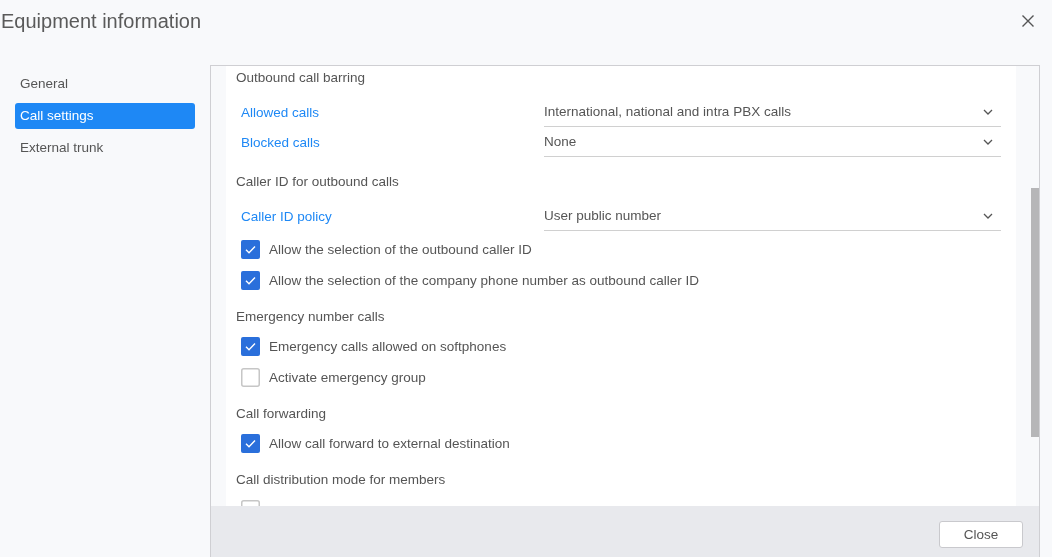  I want to click on dropdown-field: None, so click(772, 142).